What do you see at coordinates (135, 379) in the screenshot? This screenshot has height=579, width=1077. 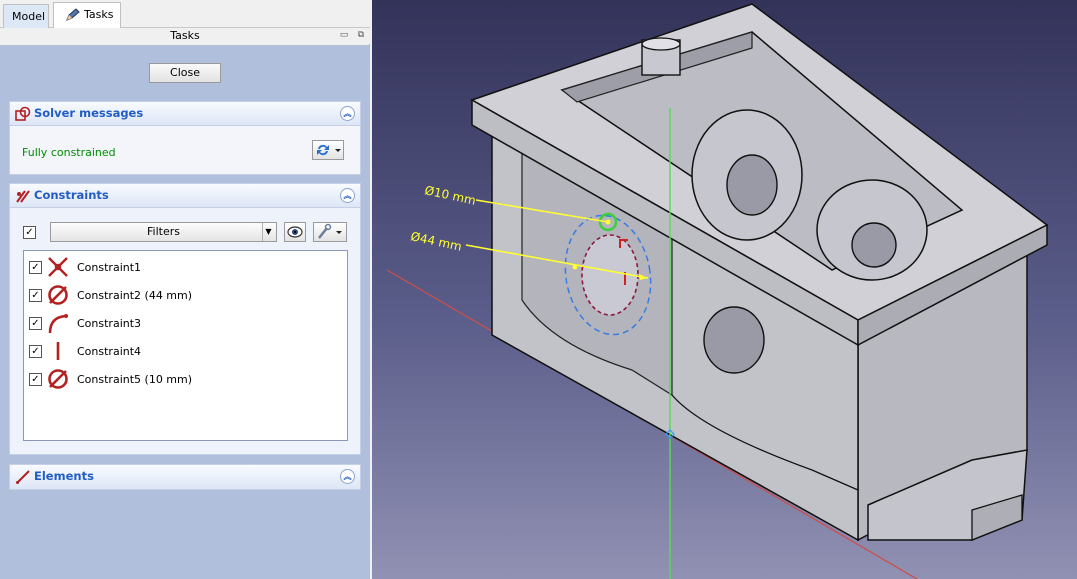 I see `constraint-label: Constraint5 (10 mm)` at bounding box center [135, 379].